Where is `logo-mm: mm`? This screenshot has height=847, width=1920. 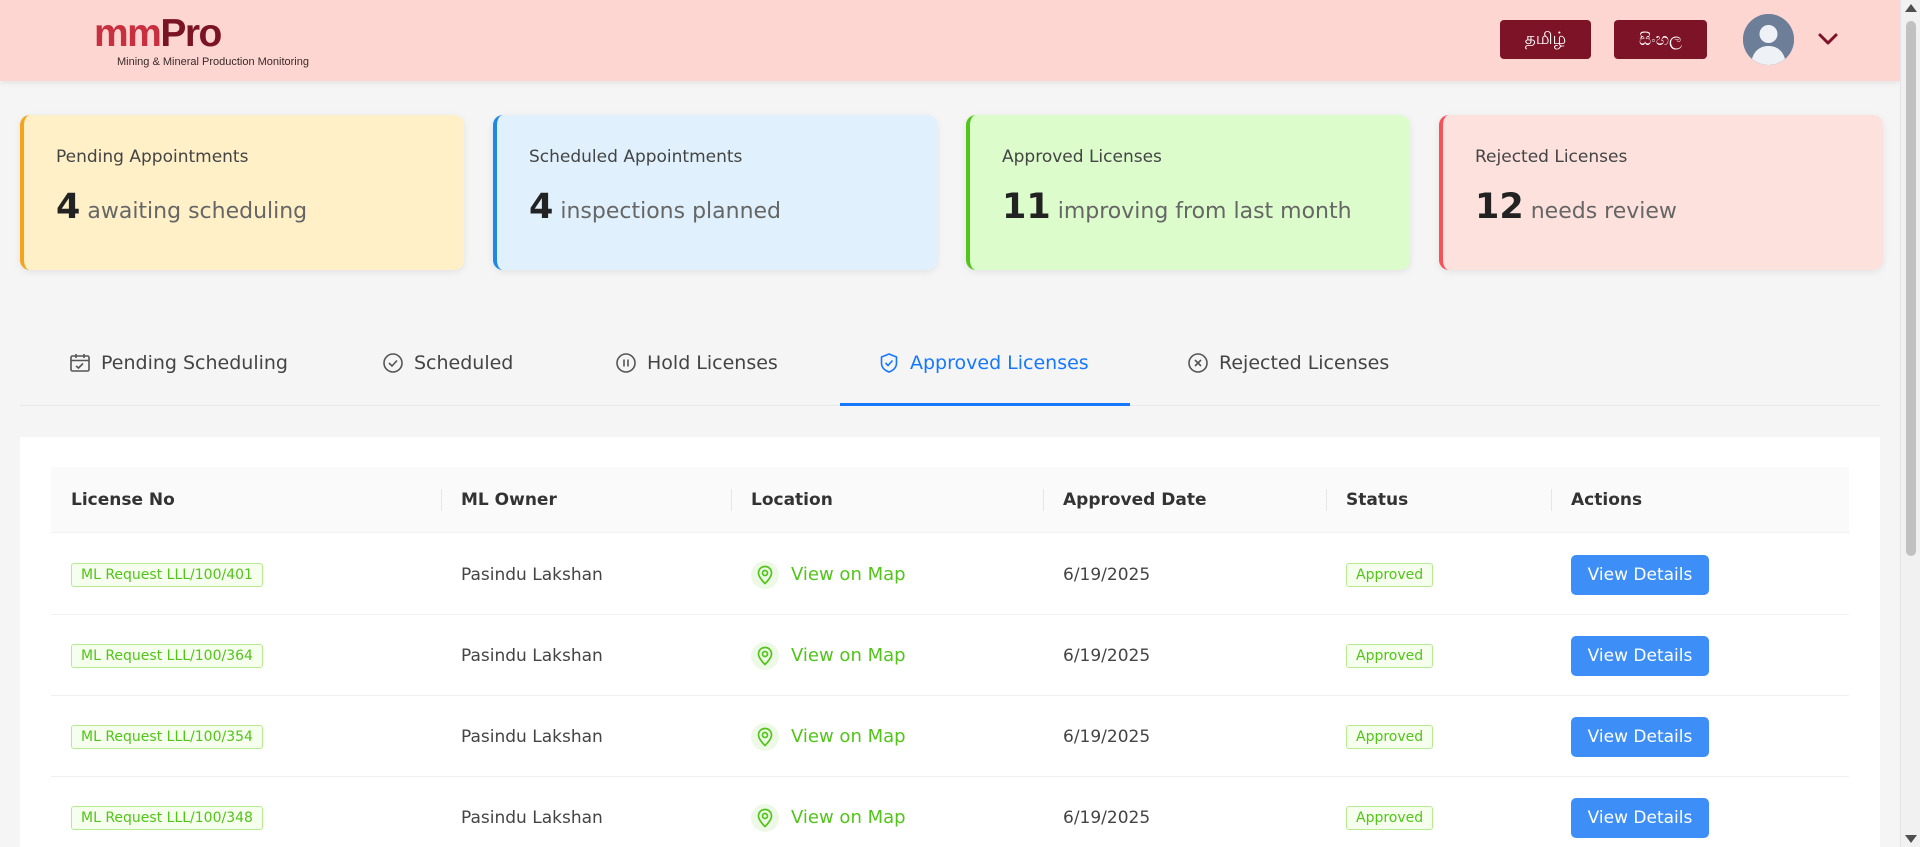
logo-mm: mm is located at coordinates (128, 33).